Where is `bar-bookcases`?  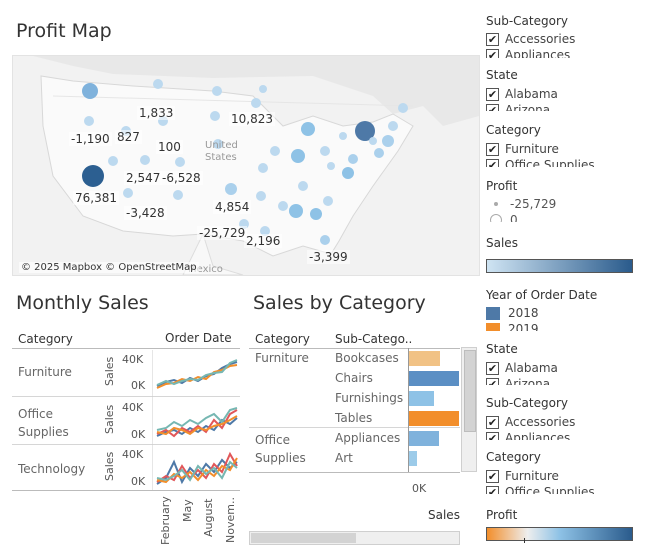
bar-bookcases is located at coordinates (424, 358).